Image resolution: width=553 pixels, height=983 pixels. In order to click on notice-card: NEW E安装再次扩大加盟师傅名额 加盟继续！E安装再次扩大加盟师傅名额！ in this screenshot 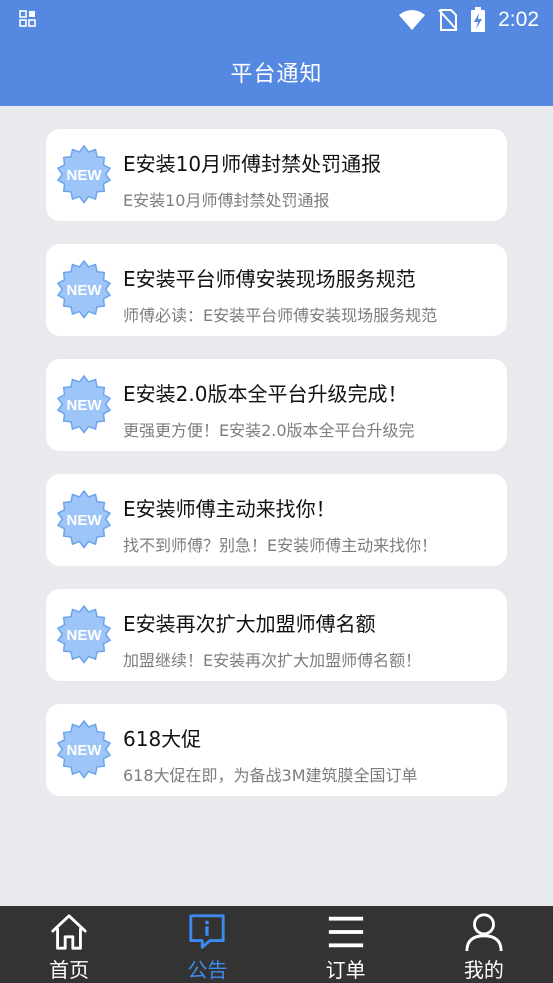, I will do `click(276, 635)`.